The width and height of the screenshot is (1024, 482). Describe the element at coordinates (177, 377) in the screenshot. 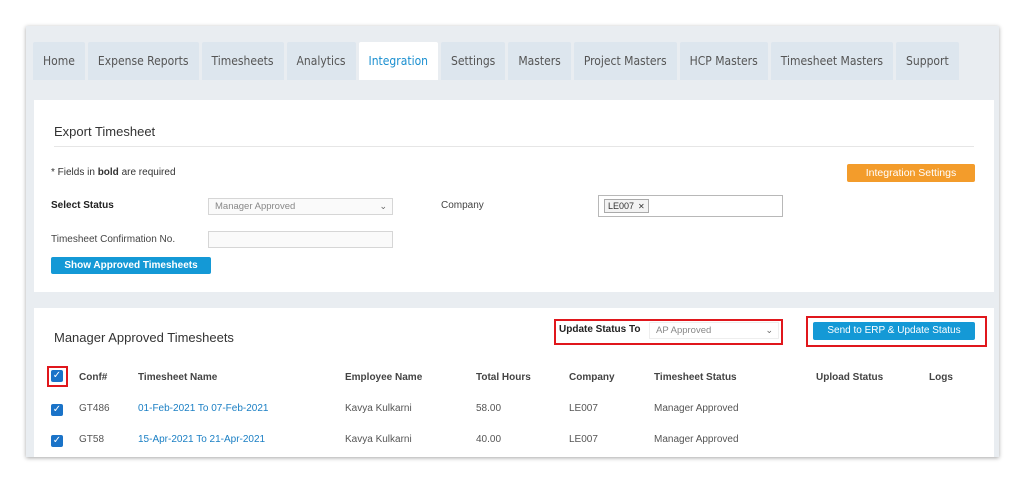

I see `col-timesheet-name: Timesheet Name` at that location.